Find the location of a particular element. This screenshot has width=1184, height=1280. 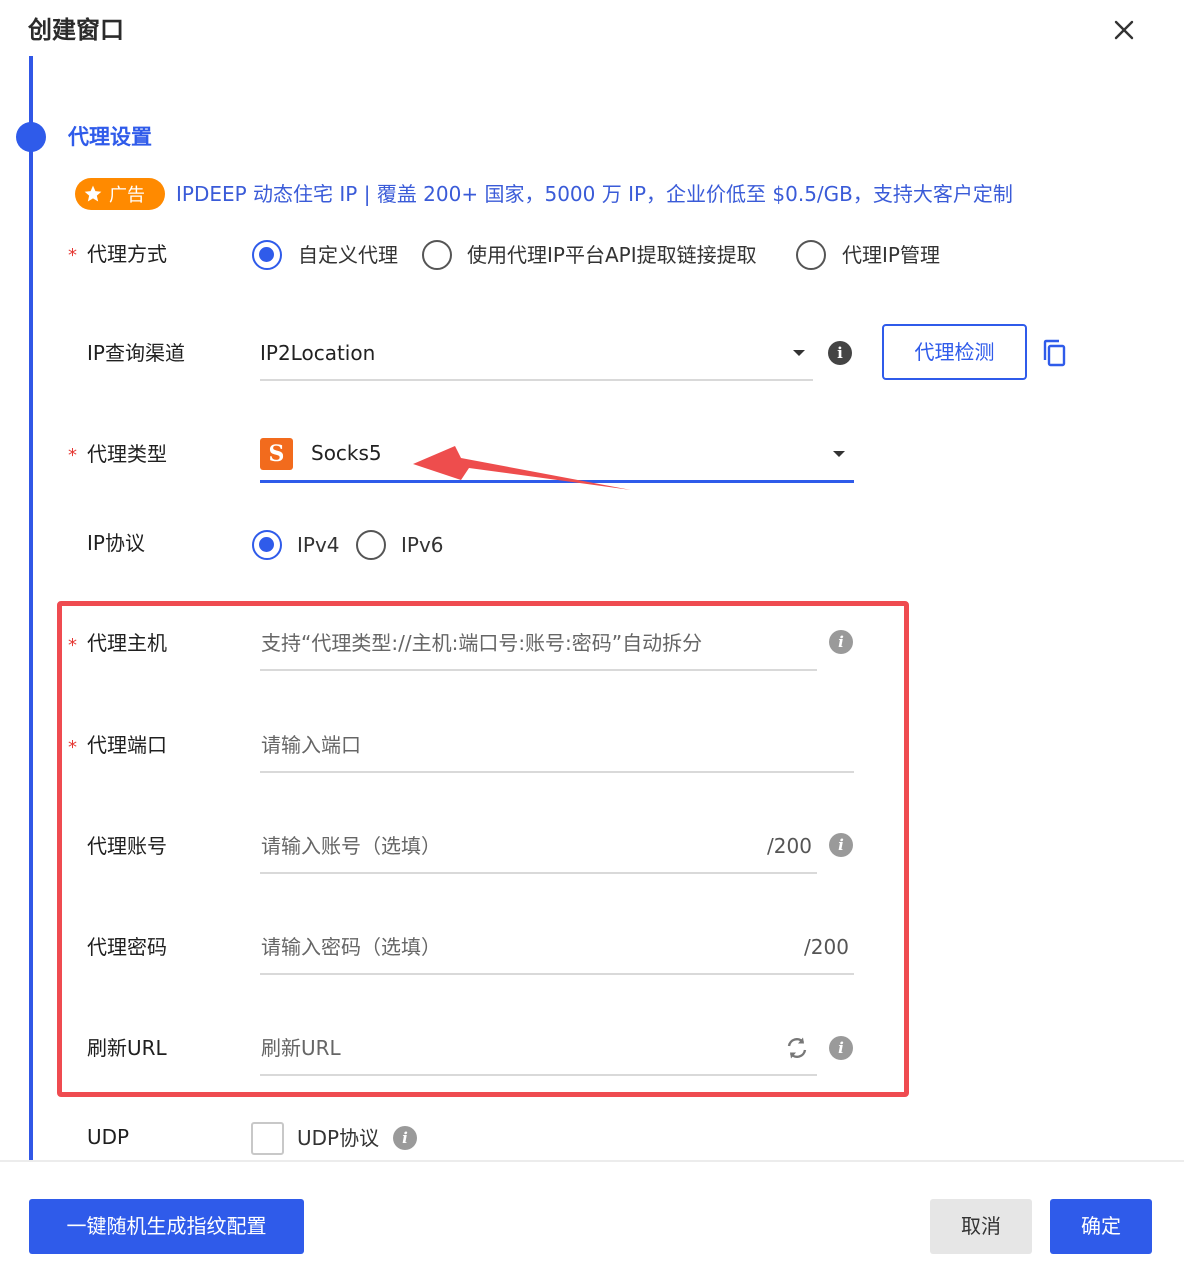

dialog-title: 创建窗口 is located at coordinates (76, 30).